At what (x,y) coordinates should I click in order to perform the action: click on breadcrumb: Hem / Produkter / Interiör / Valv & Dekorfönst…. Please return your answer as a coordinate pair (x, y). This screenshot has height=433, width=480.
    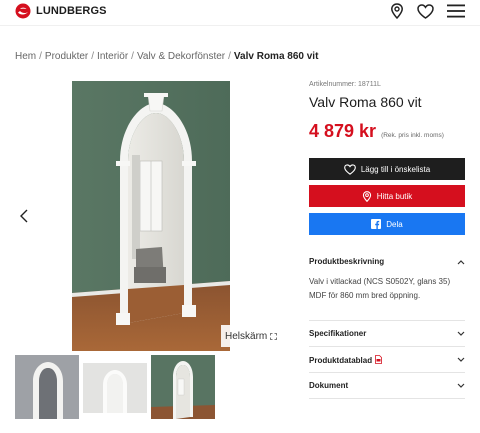
    Looking at the image, I should click on (167, 56).